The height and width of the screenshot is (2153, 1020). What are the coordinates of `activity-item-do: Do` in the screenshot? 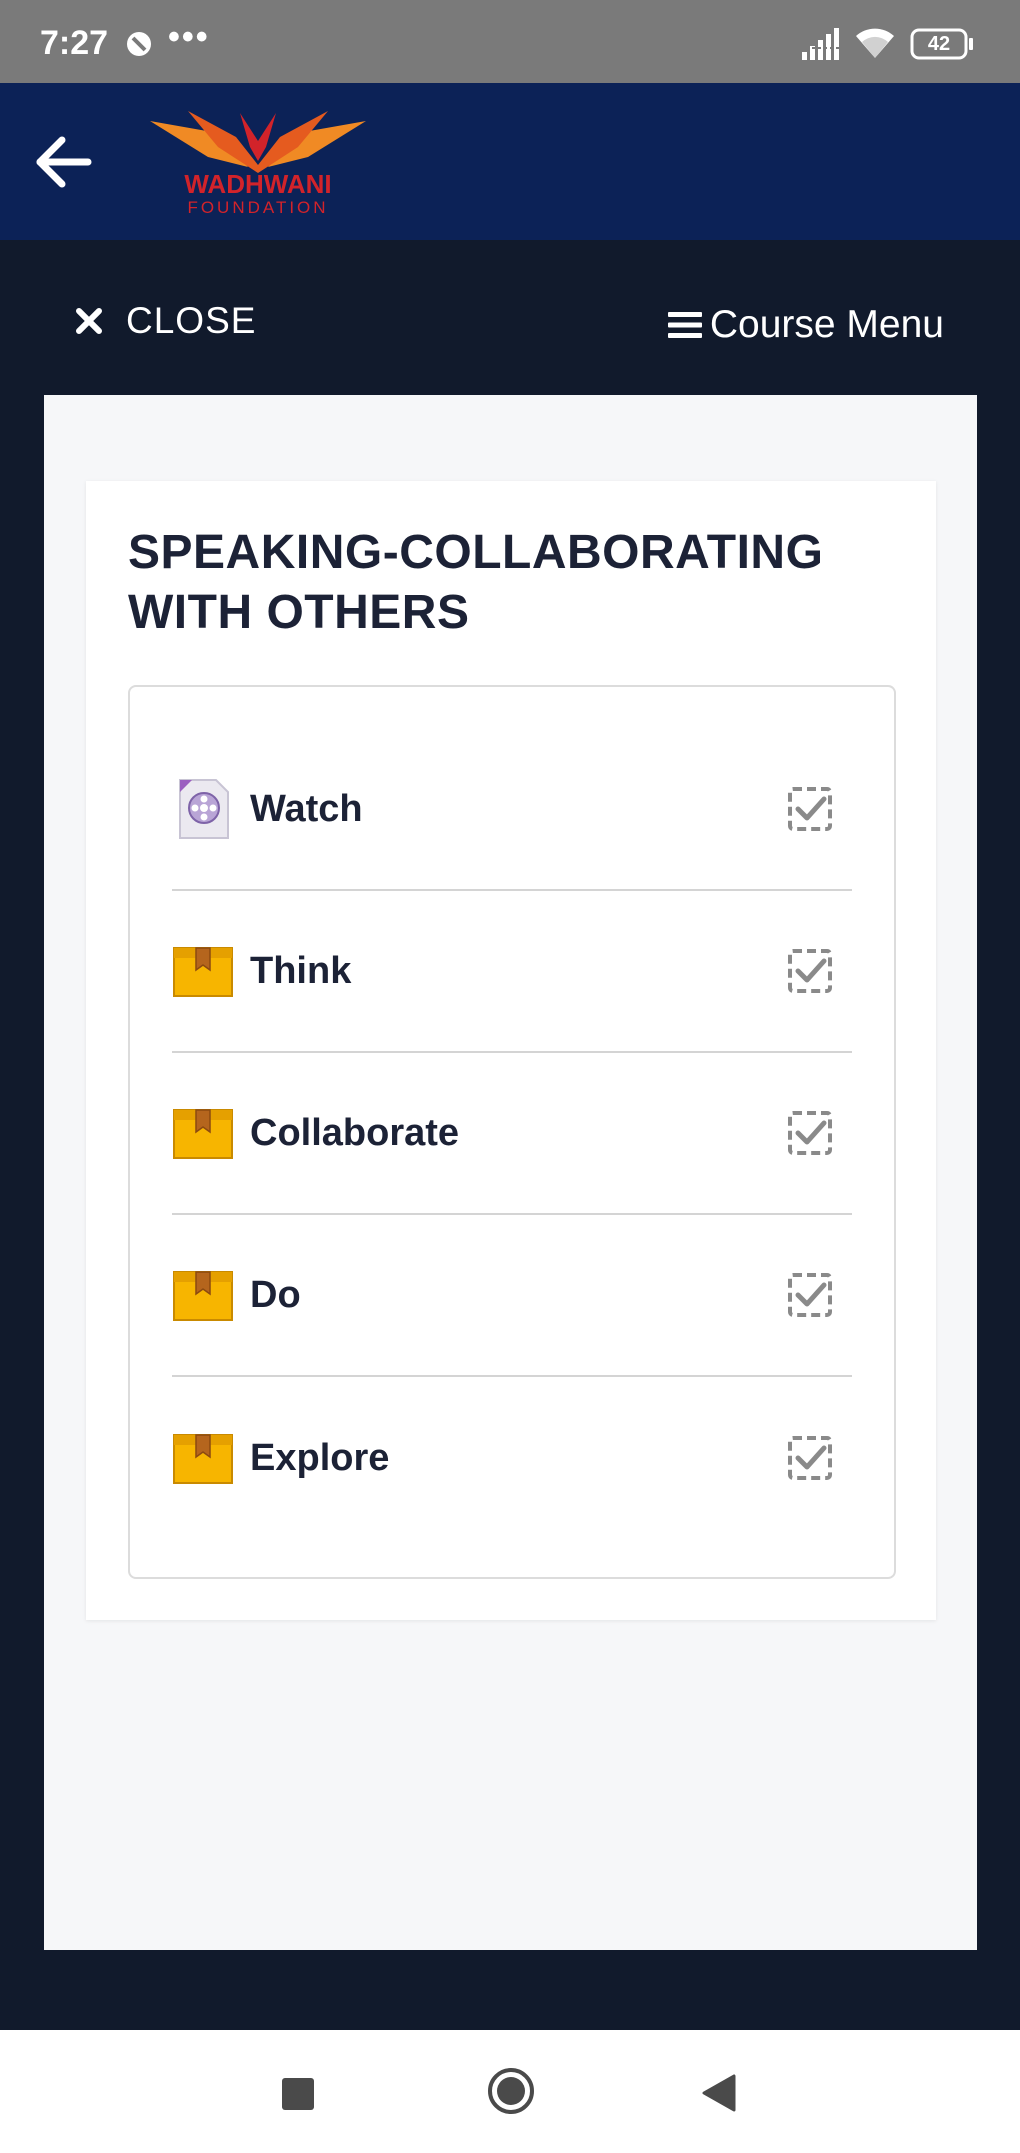 It's located at (512, 1296).